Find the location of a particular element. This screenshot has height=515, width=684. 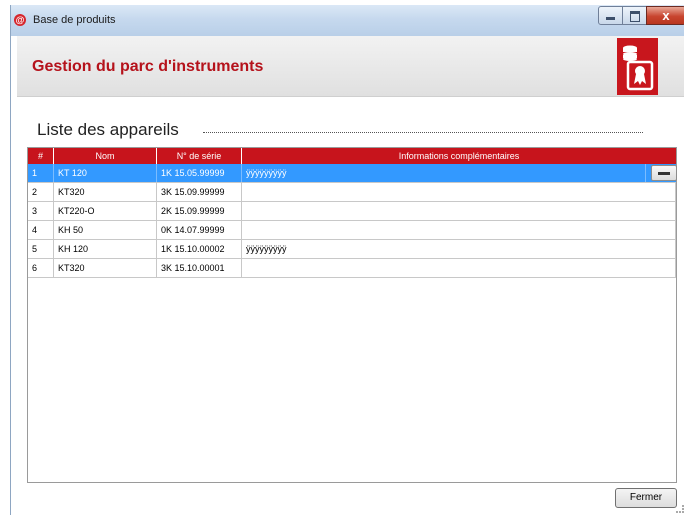

table-row: 6 KT320 3K 15.10.00001 is located at coordinates (352, 268).